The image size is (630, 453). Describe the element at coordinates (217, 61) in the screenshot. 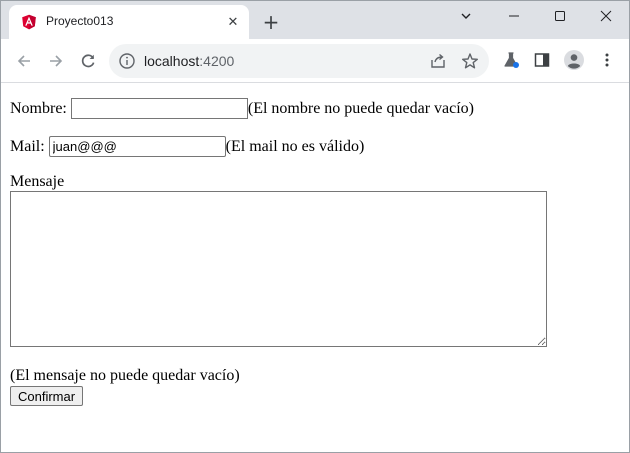

I see `url-port: :4200` at that location.